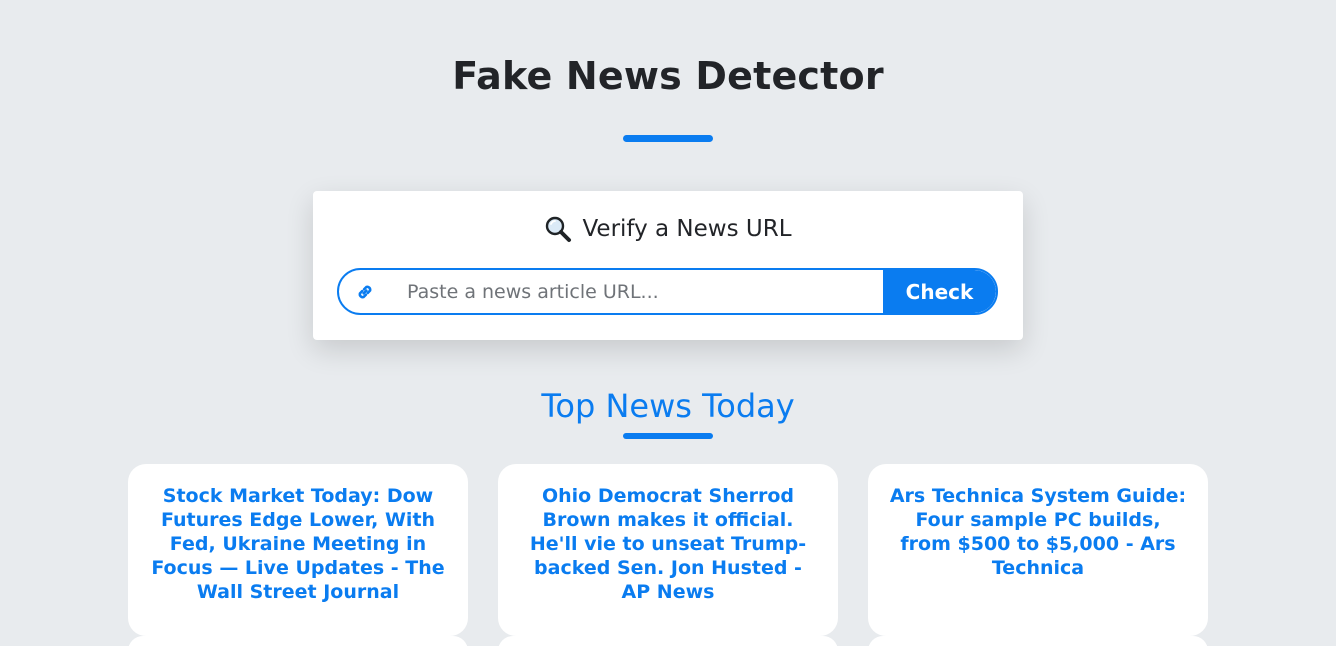  What do you see at coordinates (558, 229) in the screenshot?
I see `magnifier-icon` at bounding box center [558, 229].